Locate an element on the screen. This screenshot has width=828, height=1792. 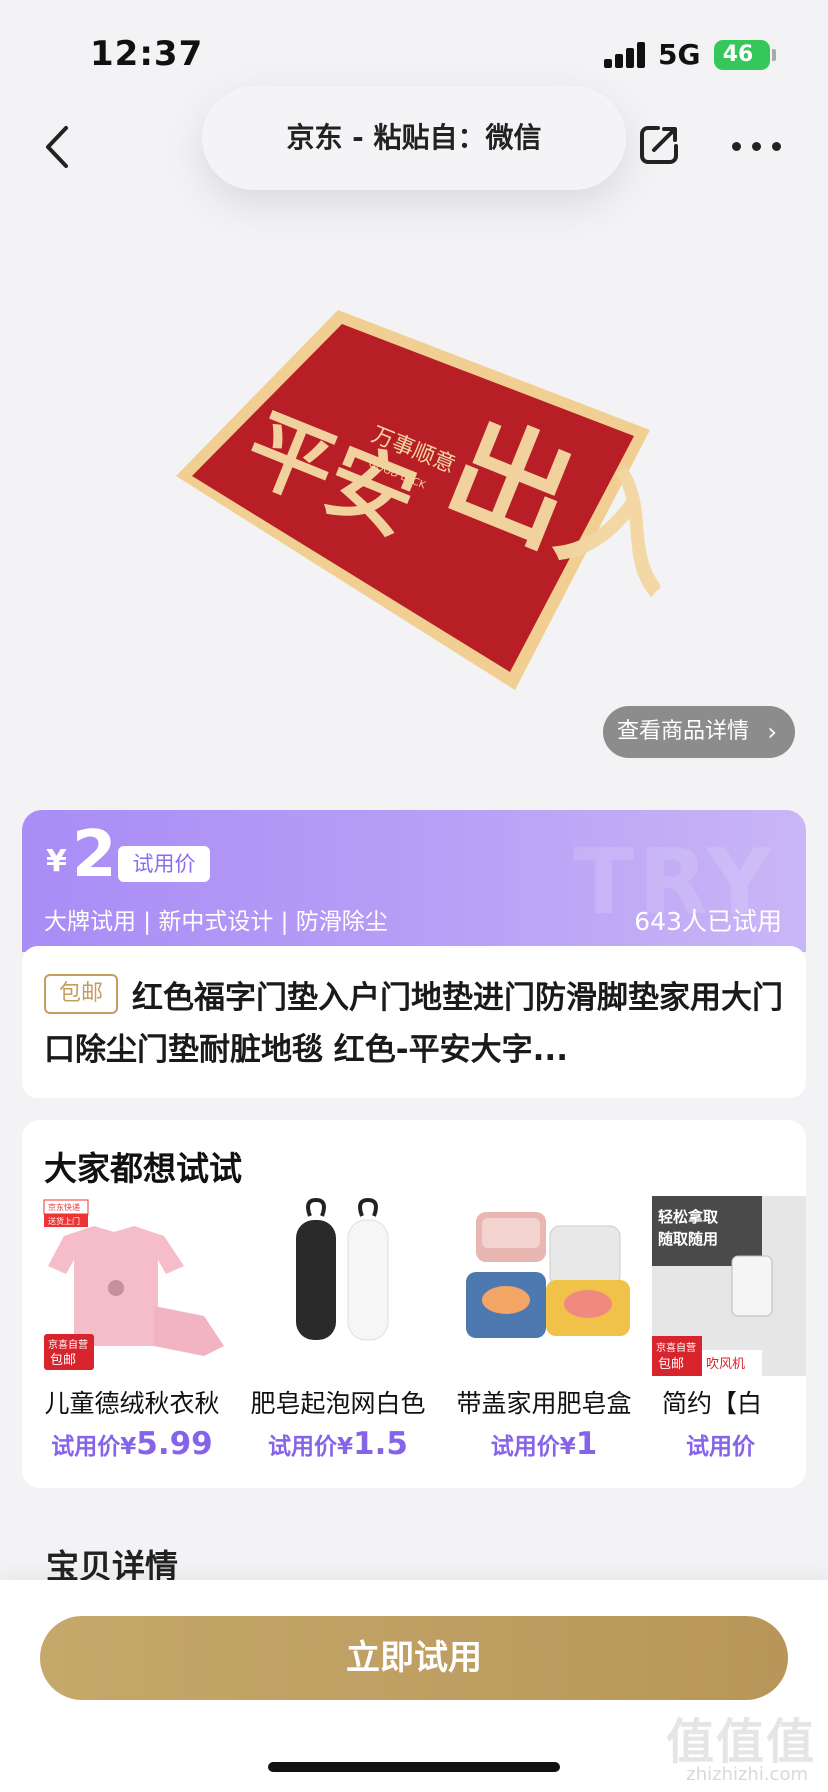
recommend-item: 肥皂起泡网白色 试用价¥1.5 is located at coordinates (338, 1336).